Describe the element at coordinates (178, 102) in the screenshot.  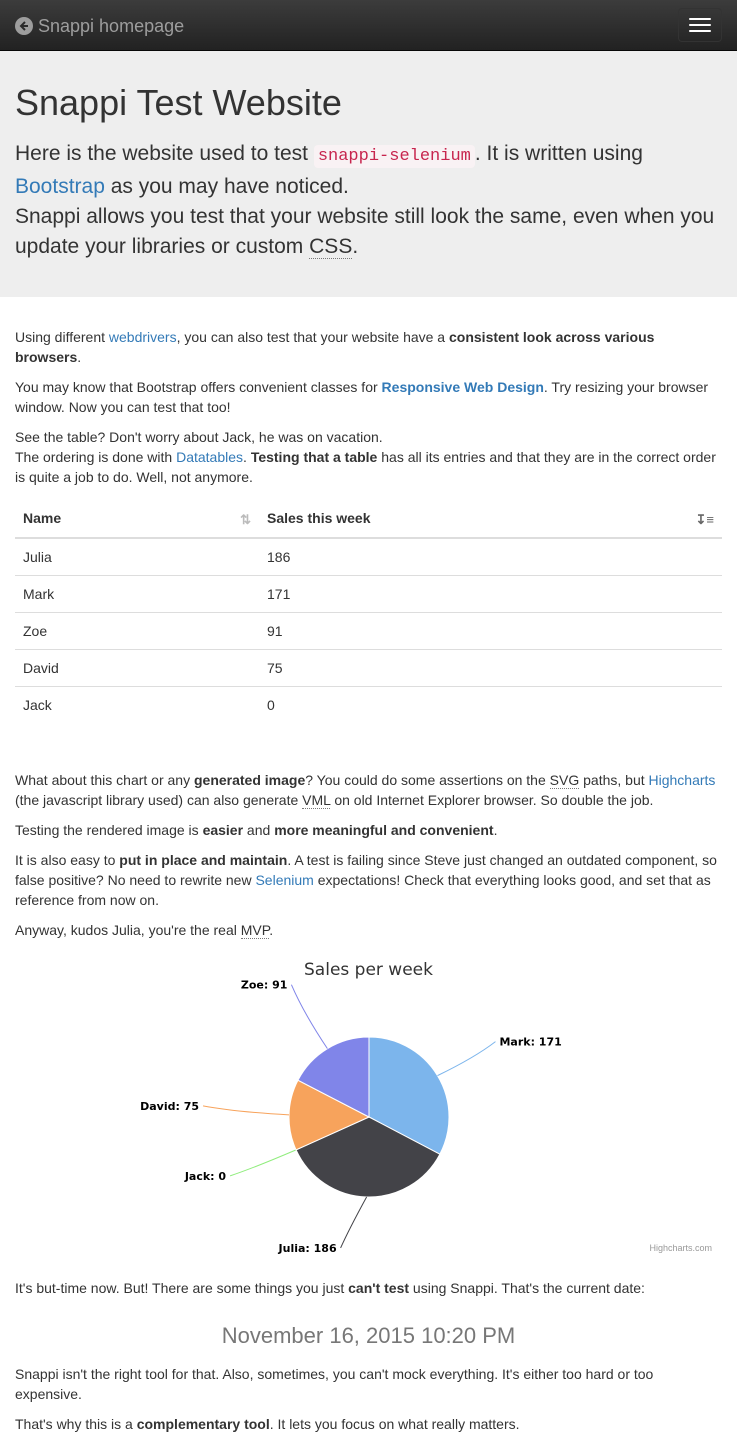
I see `page-title: Snappi Test Website` at that location.